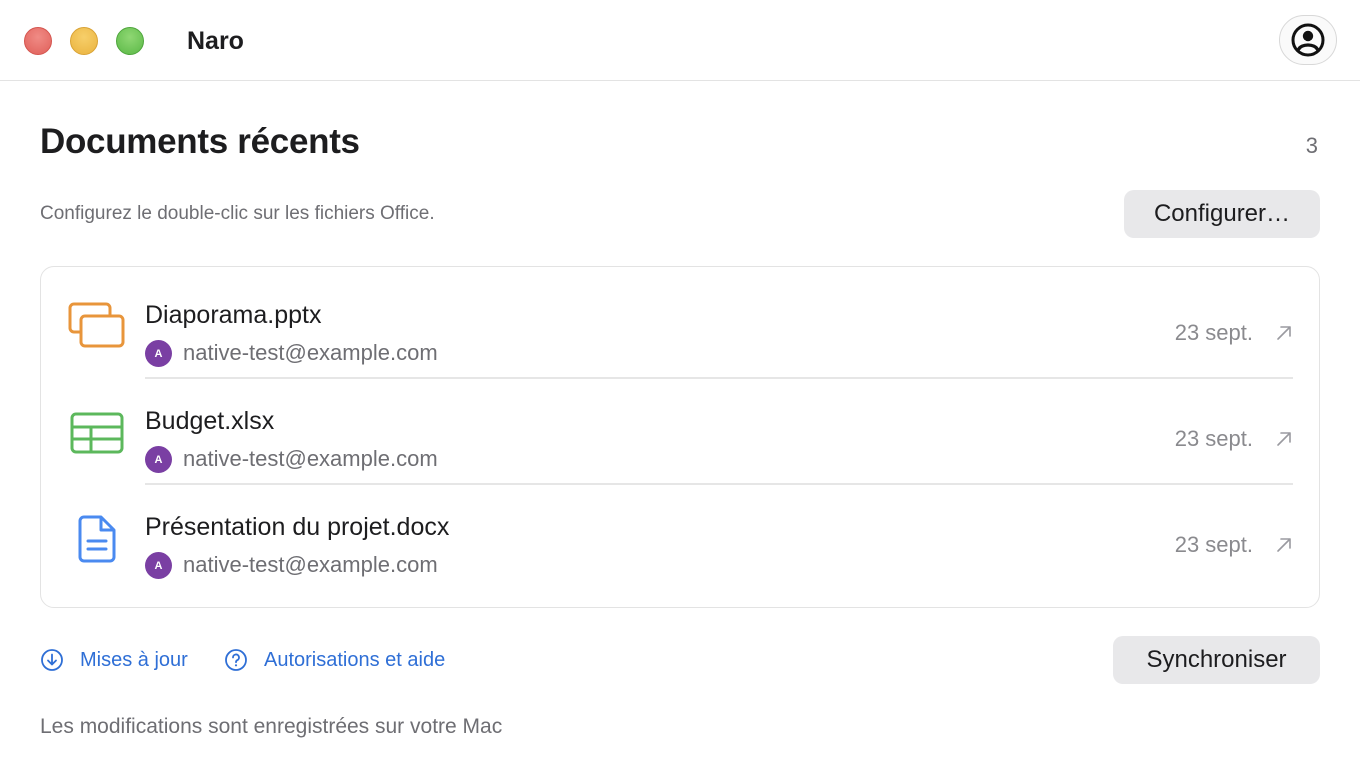 The width and height of the screenshot is (1360, 780). What do you see at coordinates (355, 660) in the screenshot?
I see `permissions-help-link-label: Autorisations et aide` at bounding box center [355, 660].